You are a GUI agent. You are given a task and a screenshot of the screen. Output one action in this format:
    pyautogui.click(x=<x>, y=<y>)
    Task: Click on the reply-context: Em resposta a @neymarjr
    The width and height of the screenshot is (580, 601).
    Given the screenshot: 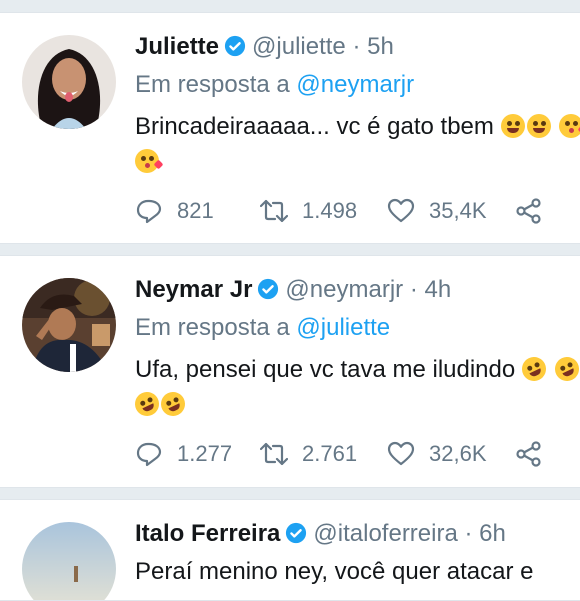 What is the action you would take?
    pyautogui.click(x=274, y=85)
    